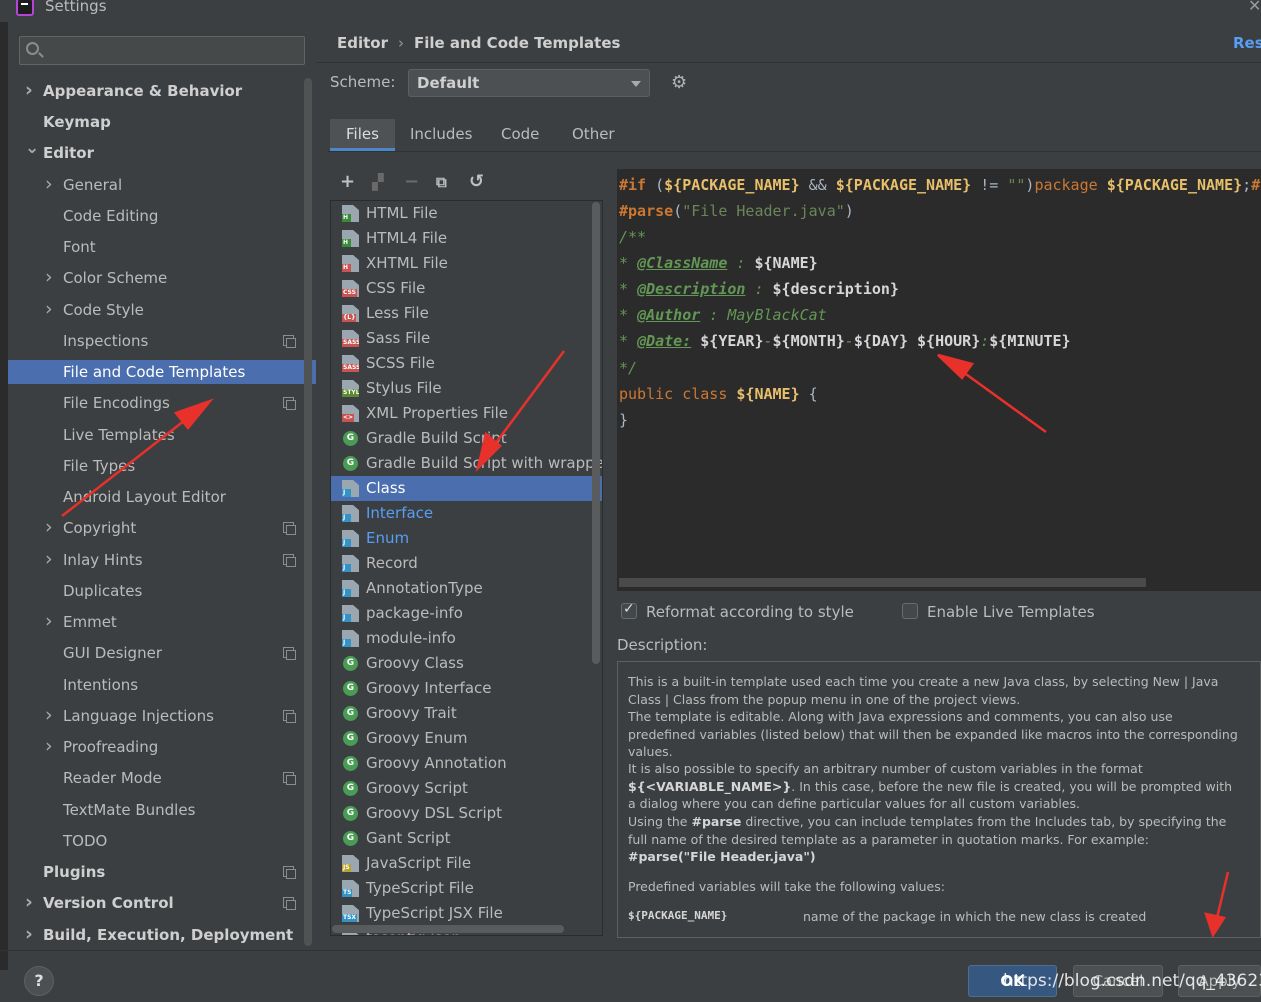 The height and width of the screenshot is (1002, 1261). I want to click on sidebar-item-color-scheme: › Color Scheme, so click(150, 278).